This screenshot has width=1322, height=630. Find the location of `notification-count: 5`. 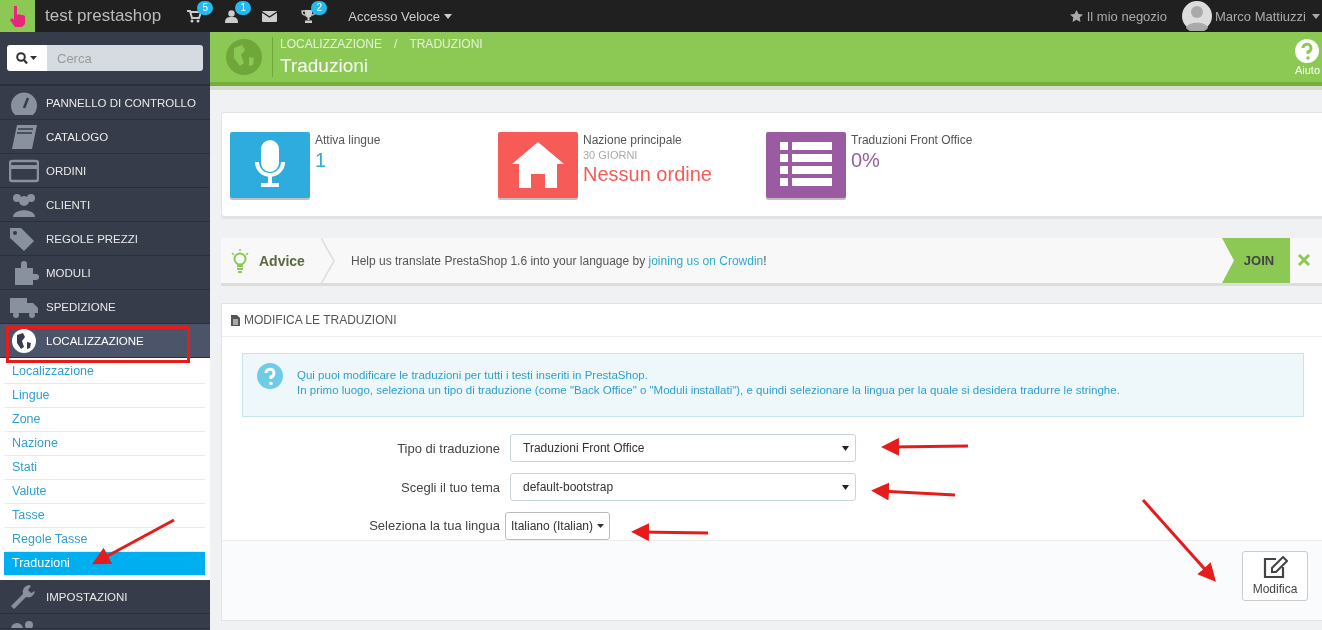

notification-count: 5 is located at coordinates (205, 7).